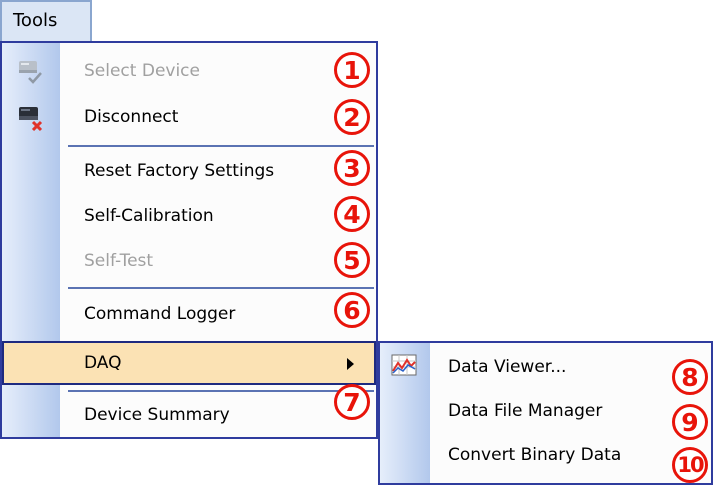 The width and height of the screenshot is (718, 485). What do you see at coordinates (131, 117) in the screenshot?
I see `menu-item-label: Disconnect` at bounding box center [131, 117].